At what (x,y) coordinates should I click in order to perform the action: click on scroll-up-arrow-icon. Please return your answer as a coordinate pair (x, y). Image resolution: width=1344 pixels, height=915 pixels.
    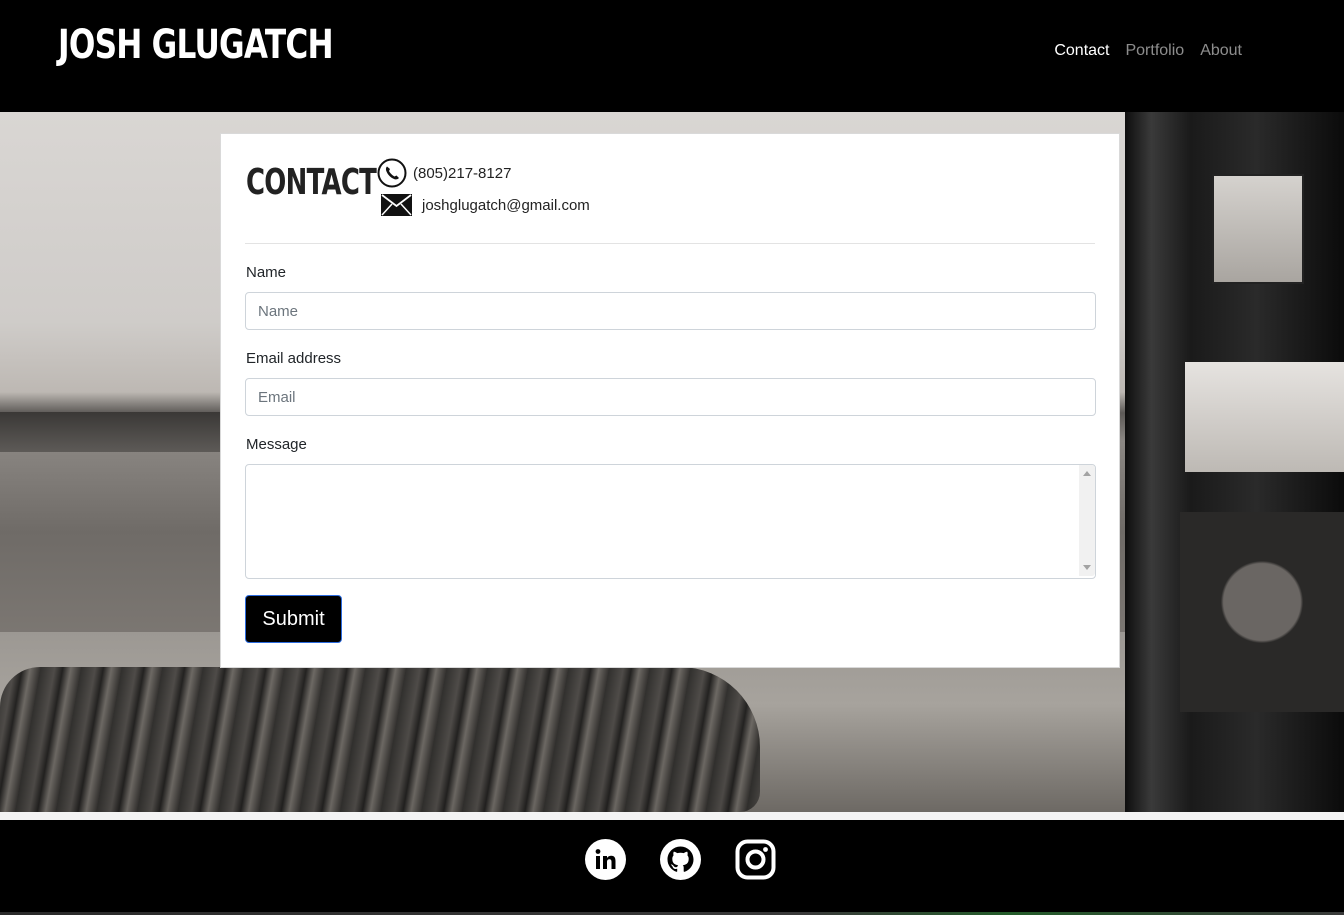
    Looking at the image, I should click on (1087, 473).